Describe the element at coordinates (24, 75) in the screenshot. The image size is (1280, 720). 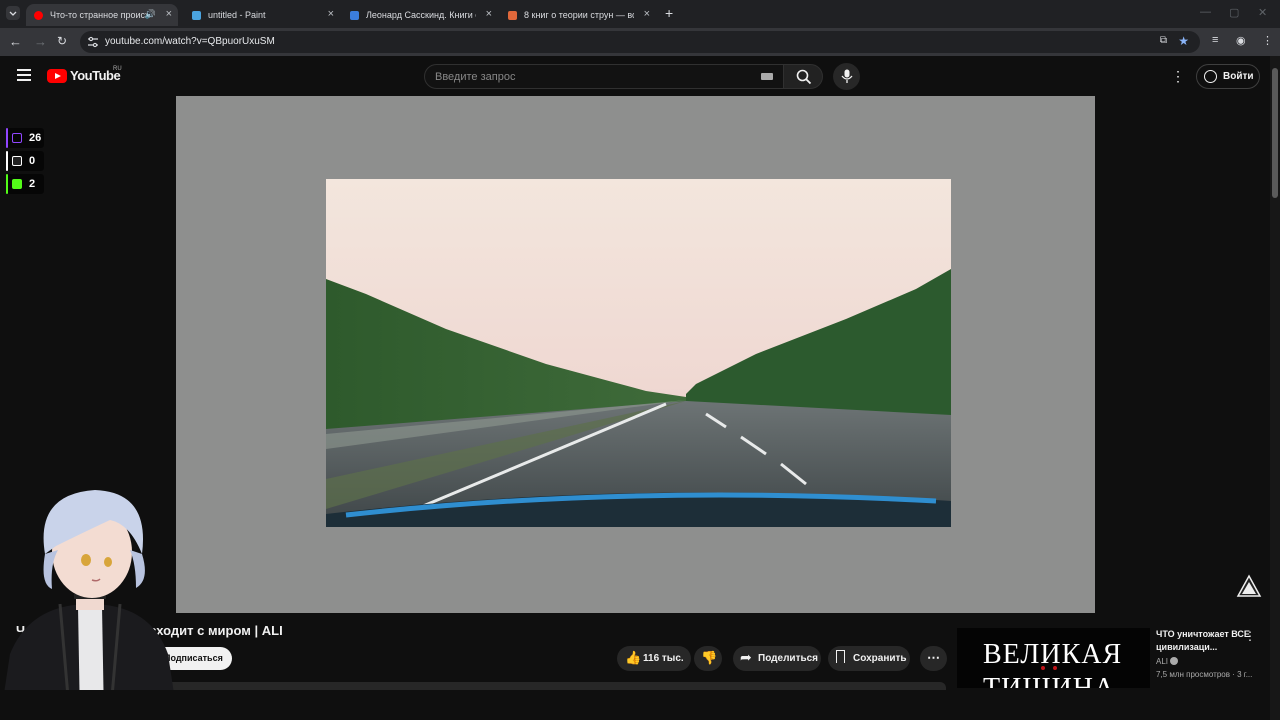
I see `hamburger-menu-icon` at that location.